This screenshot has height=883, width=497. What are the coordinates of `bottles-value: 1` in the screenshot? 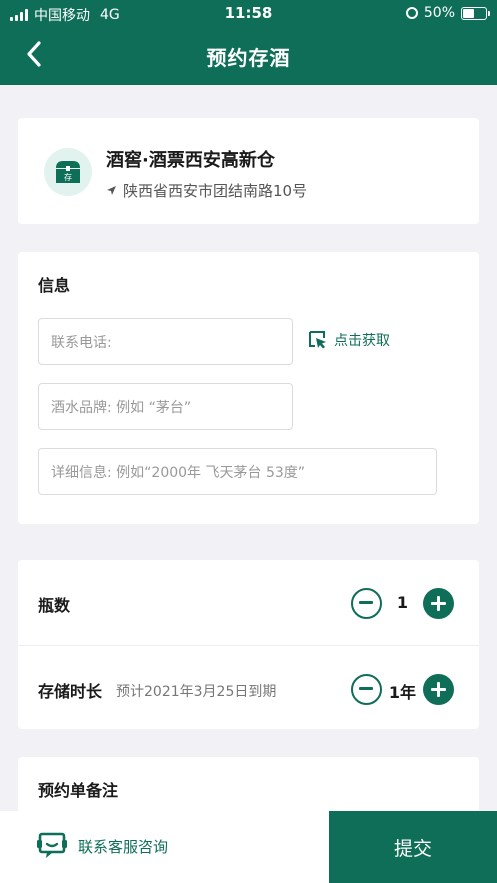 It's located at (402, 602).